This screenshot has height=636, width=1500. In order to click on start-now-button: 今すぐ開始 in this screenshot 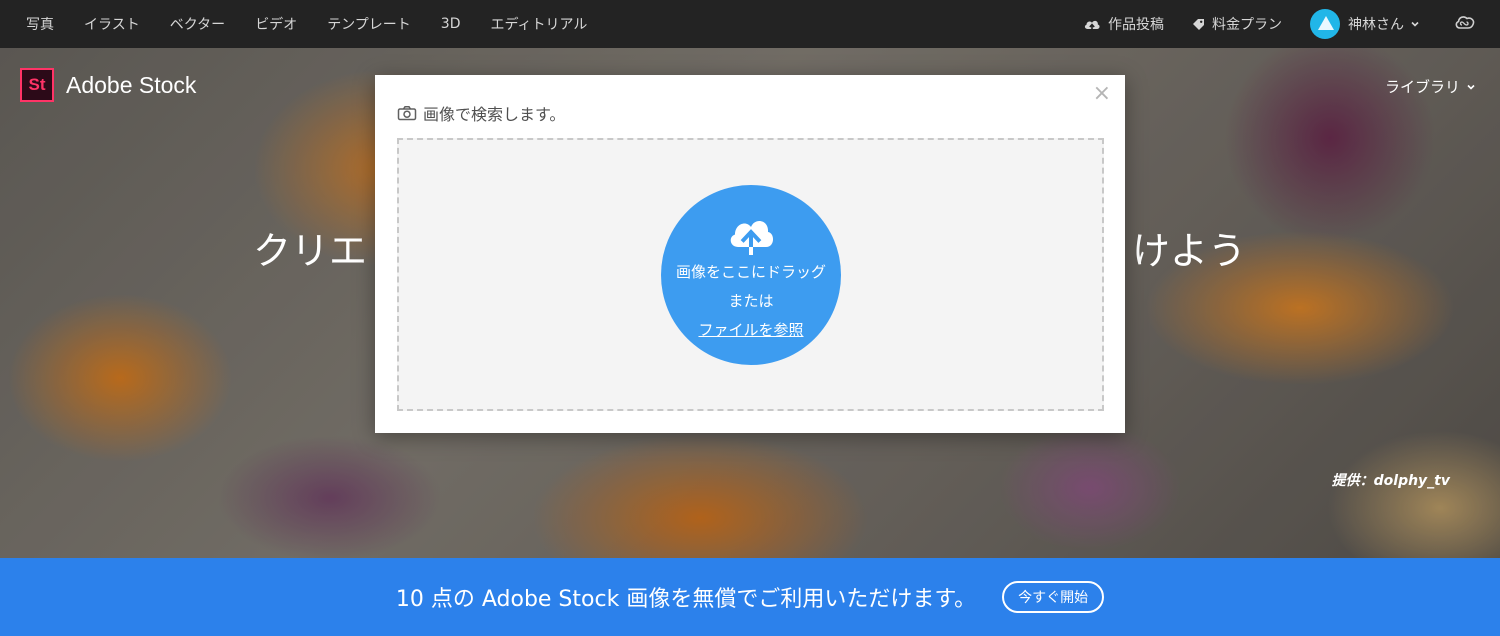, I will do `click(1053, 597)`.